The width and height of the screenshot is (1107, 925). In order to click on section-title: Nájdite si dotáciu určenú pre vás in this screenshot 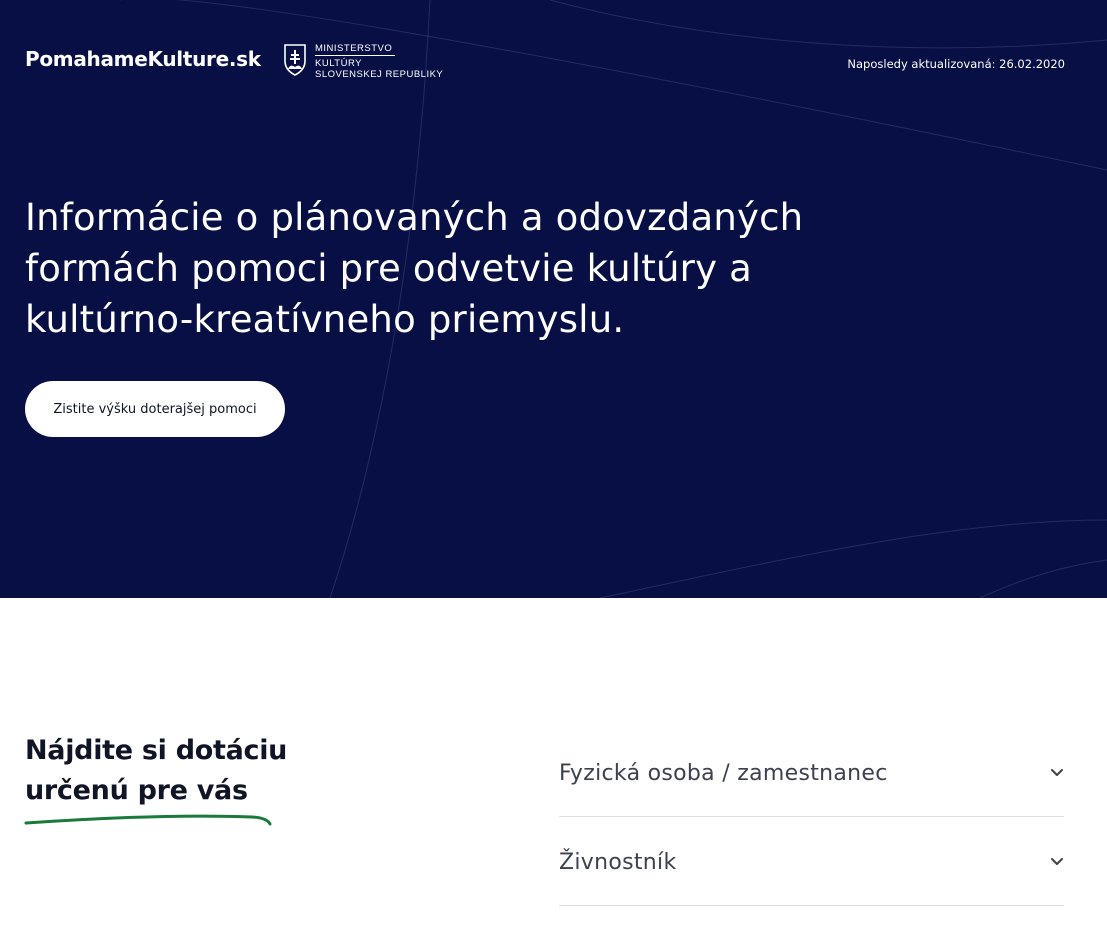, I will do `click(156, 770)`.